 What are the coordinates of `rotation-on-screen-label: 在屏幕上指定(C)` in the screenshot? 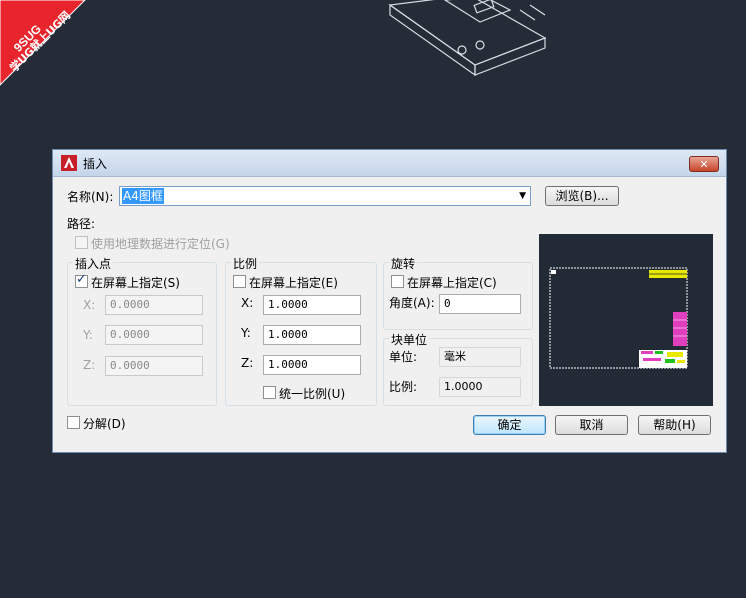 It's located at (452, 283).